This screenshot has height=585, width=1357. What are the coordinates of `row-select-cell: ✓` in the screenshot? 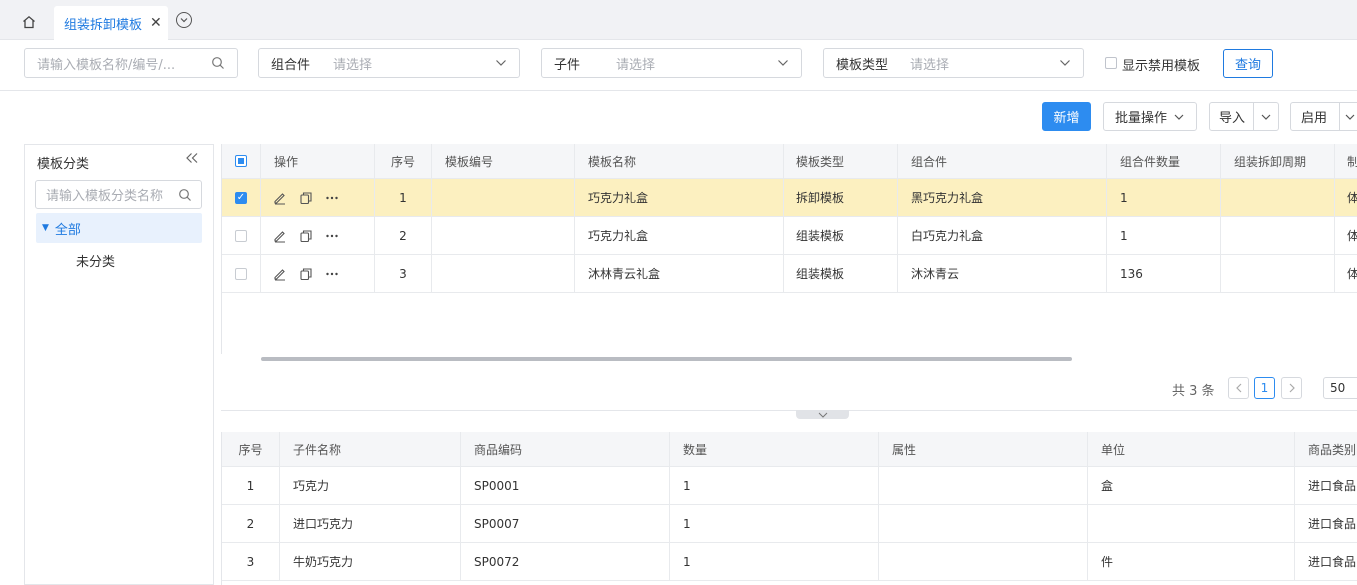 It's located at (241, 197).